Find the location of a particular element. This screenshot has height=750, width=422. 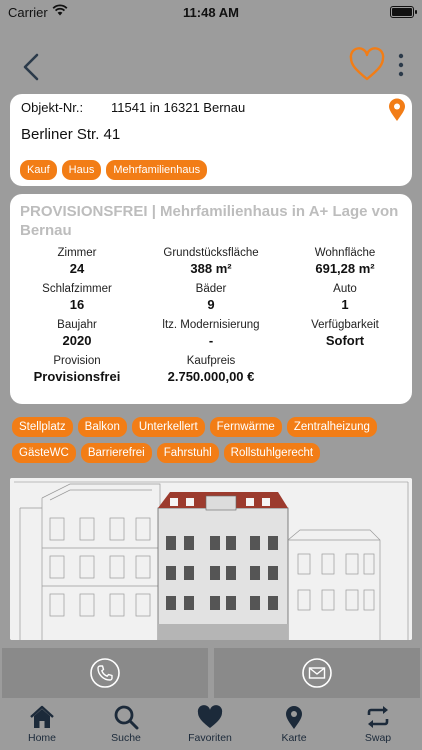

email-button is located at coordinates (317, 673).